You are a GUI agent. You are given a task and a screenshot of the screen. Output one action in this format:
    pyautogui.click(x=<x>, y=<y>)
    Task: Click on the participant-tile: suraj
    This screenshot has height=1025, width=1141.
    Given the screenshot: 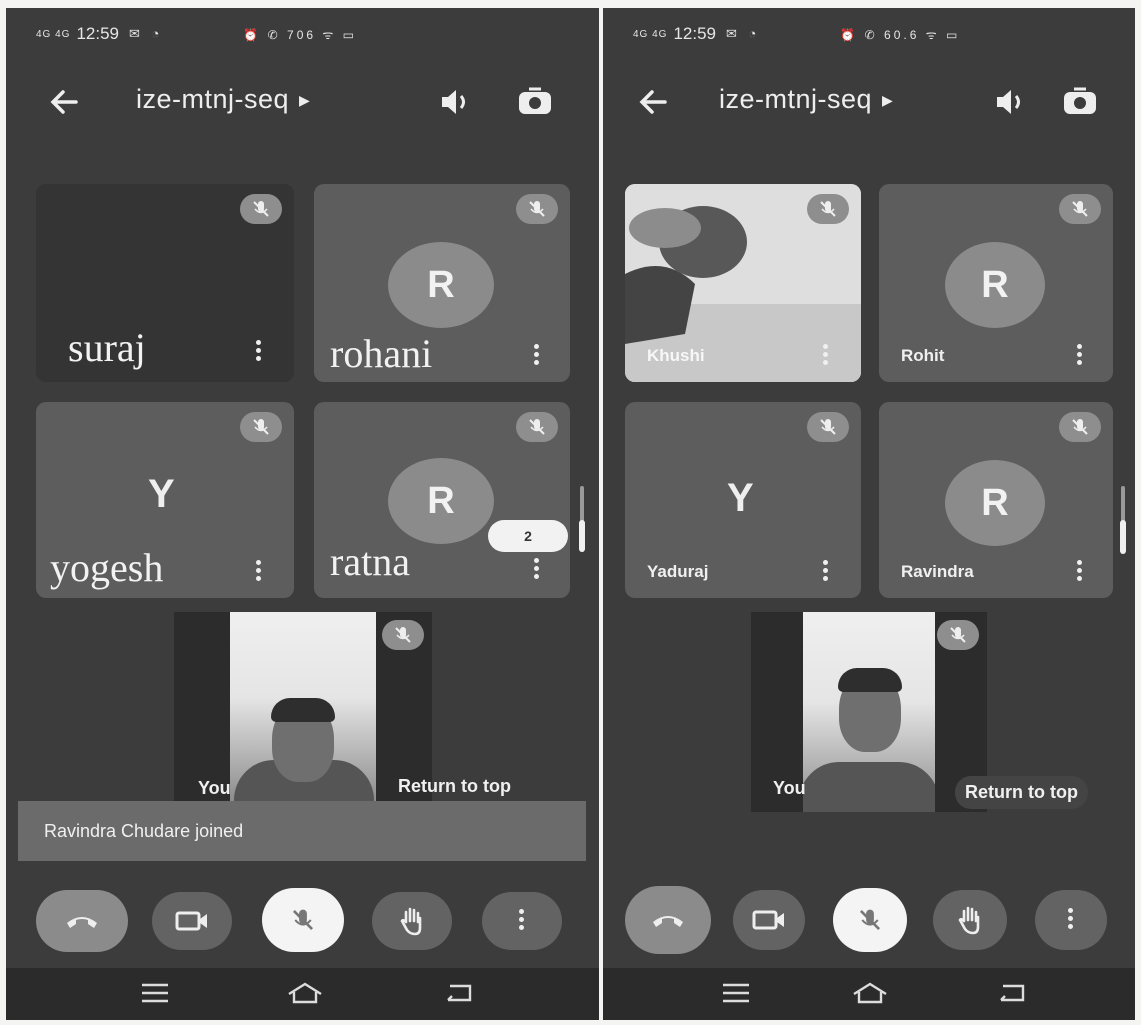 What is the action you would take?
    pyautogui.click(x=165, y=283)
    